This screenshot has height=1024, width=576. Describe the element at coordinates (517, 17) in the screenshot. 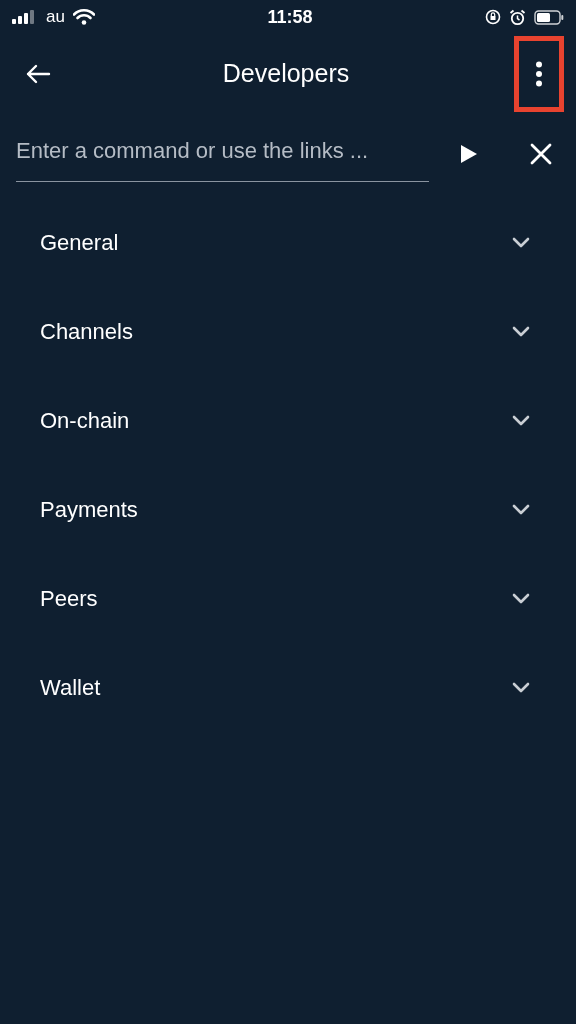

I see `alarm-icon` at that location.